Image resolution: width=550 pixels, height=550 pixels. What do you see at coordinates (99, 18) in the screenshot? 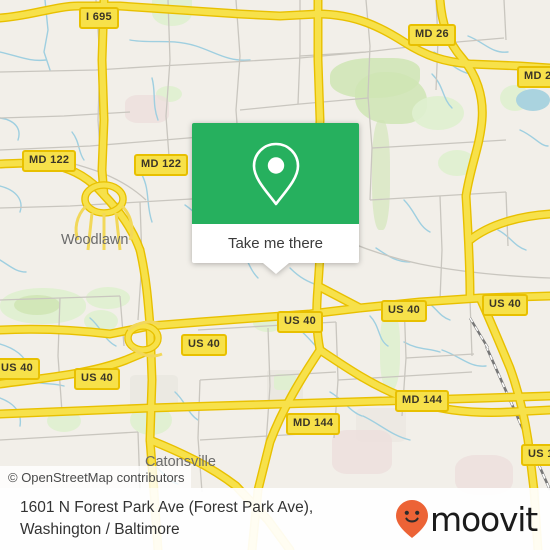
I see `road-shield-i695: I 695` at bounding box center [99, 18].